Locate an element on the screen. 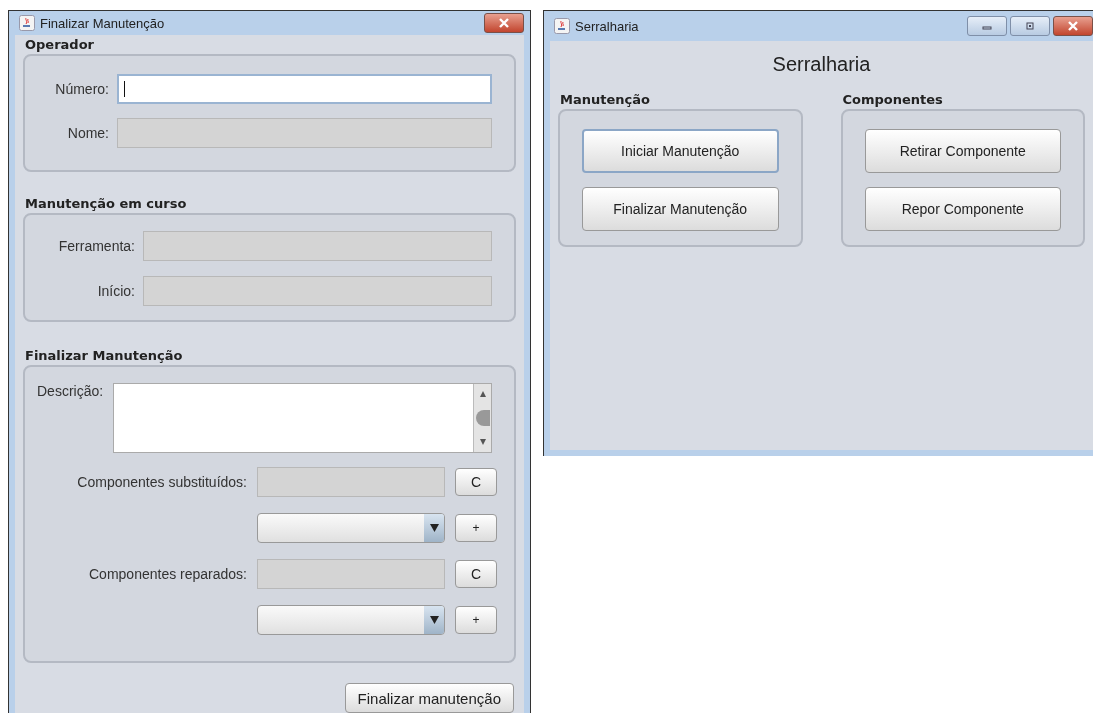  maximize-icon is located at coordinates (1030, 26).